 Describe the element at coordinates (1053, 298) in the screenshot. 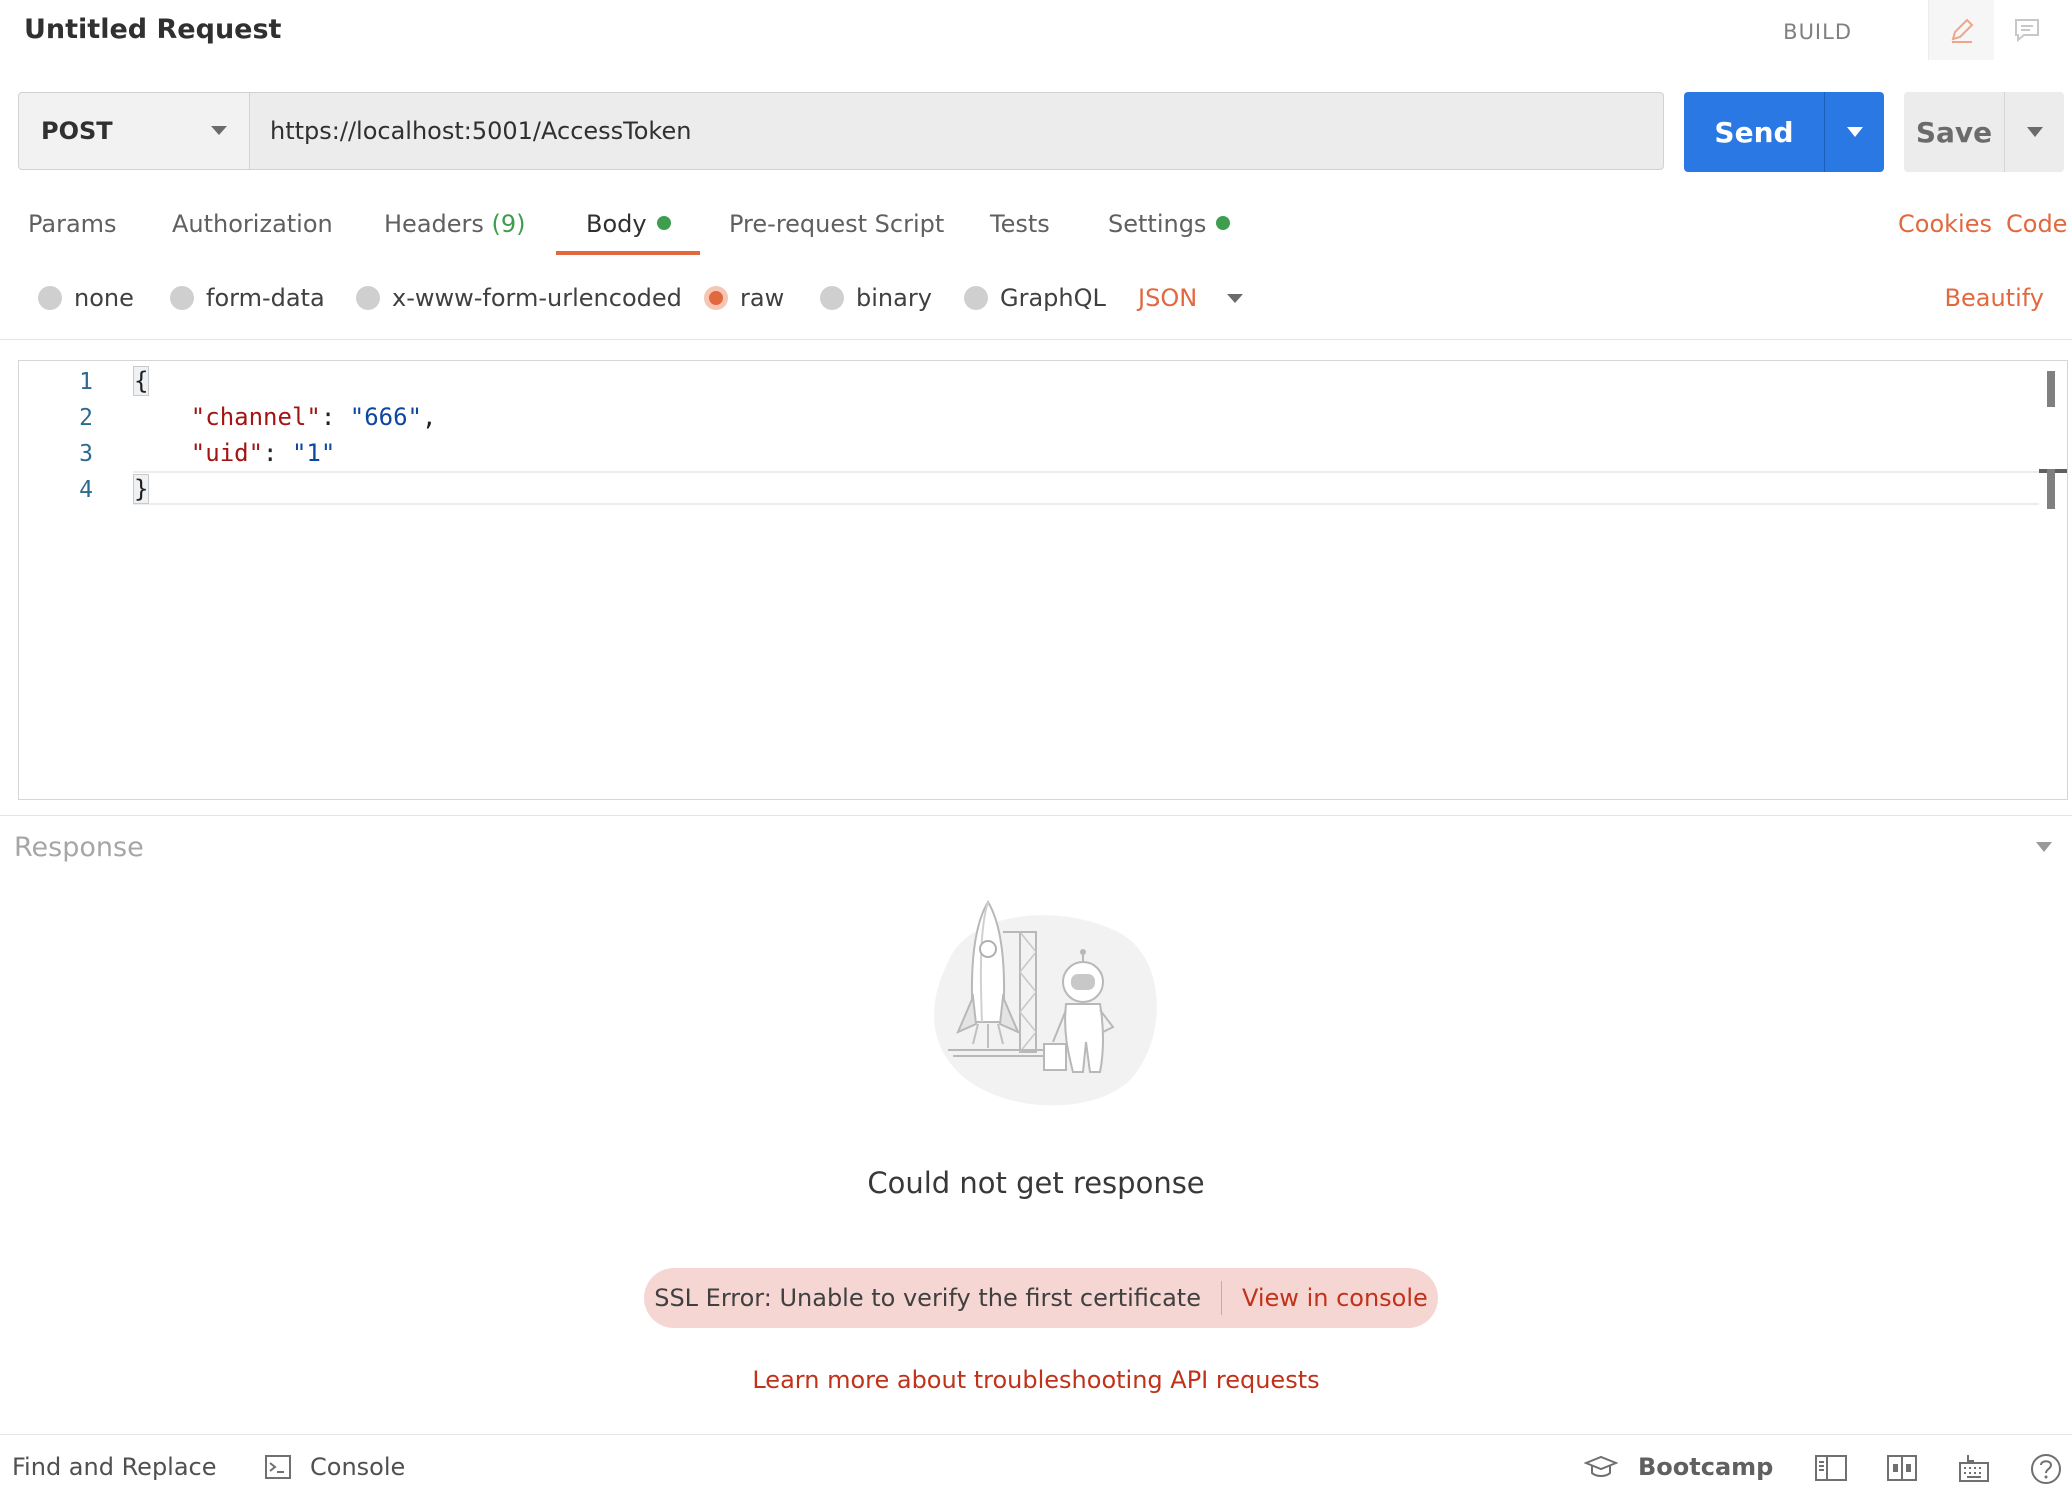

I see `body-type-graphql-label: GraphQL` at that location.